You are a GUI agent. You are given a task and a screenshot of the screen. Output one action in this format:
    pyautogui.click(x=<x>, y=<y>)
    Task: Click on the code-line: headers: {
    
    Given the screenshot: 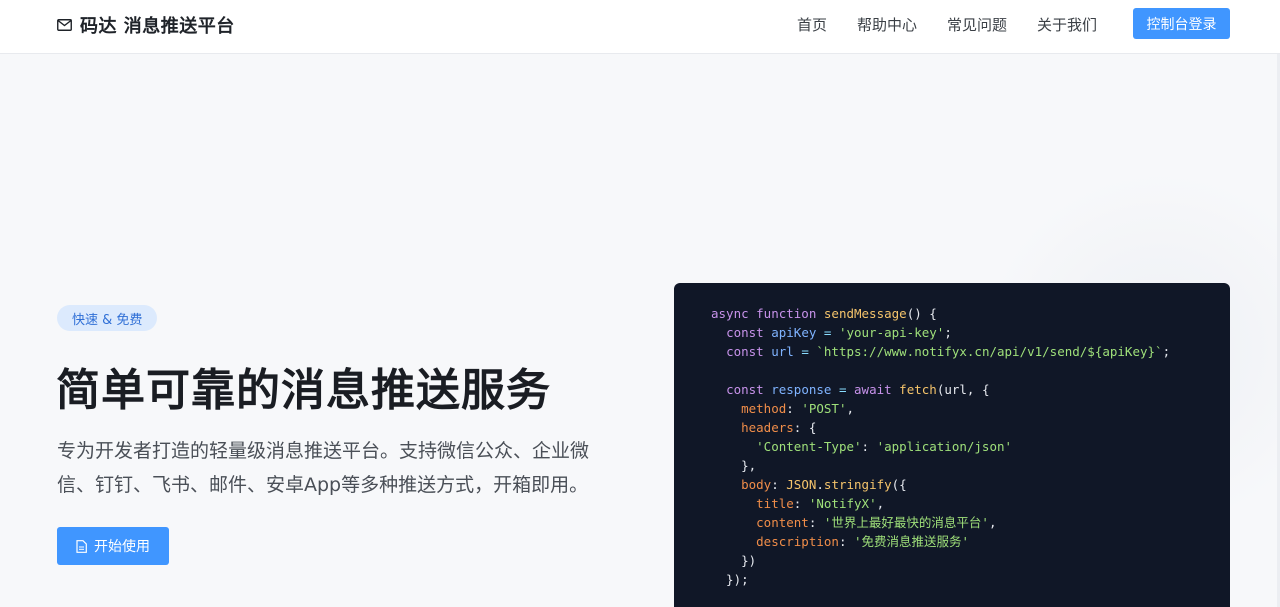 What is the action you would take?
    pyautogui.click(x=779, y=427)
    